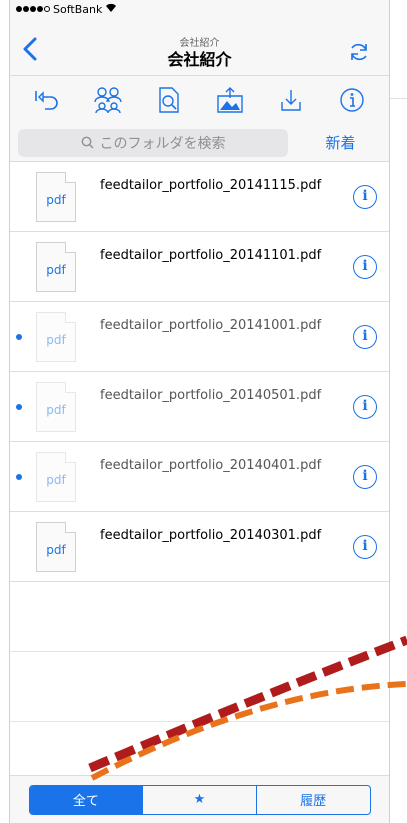  I want to click on share-users-button, so click(108, 100).